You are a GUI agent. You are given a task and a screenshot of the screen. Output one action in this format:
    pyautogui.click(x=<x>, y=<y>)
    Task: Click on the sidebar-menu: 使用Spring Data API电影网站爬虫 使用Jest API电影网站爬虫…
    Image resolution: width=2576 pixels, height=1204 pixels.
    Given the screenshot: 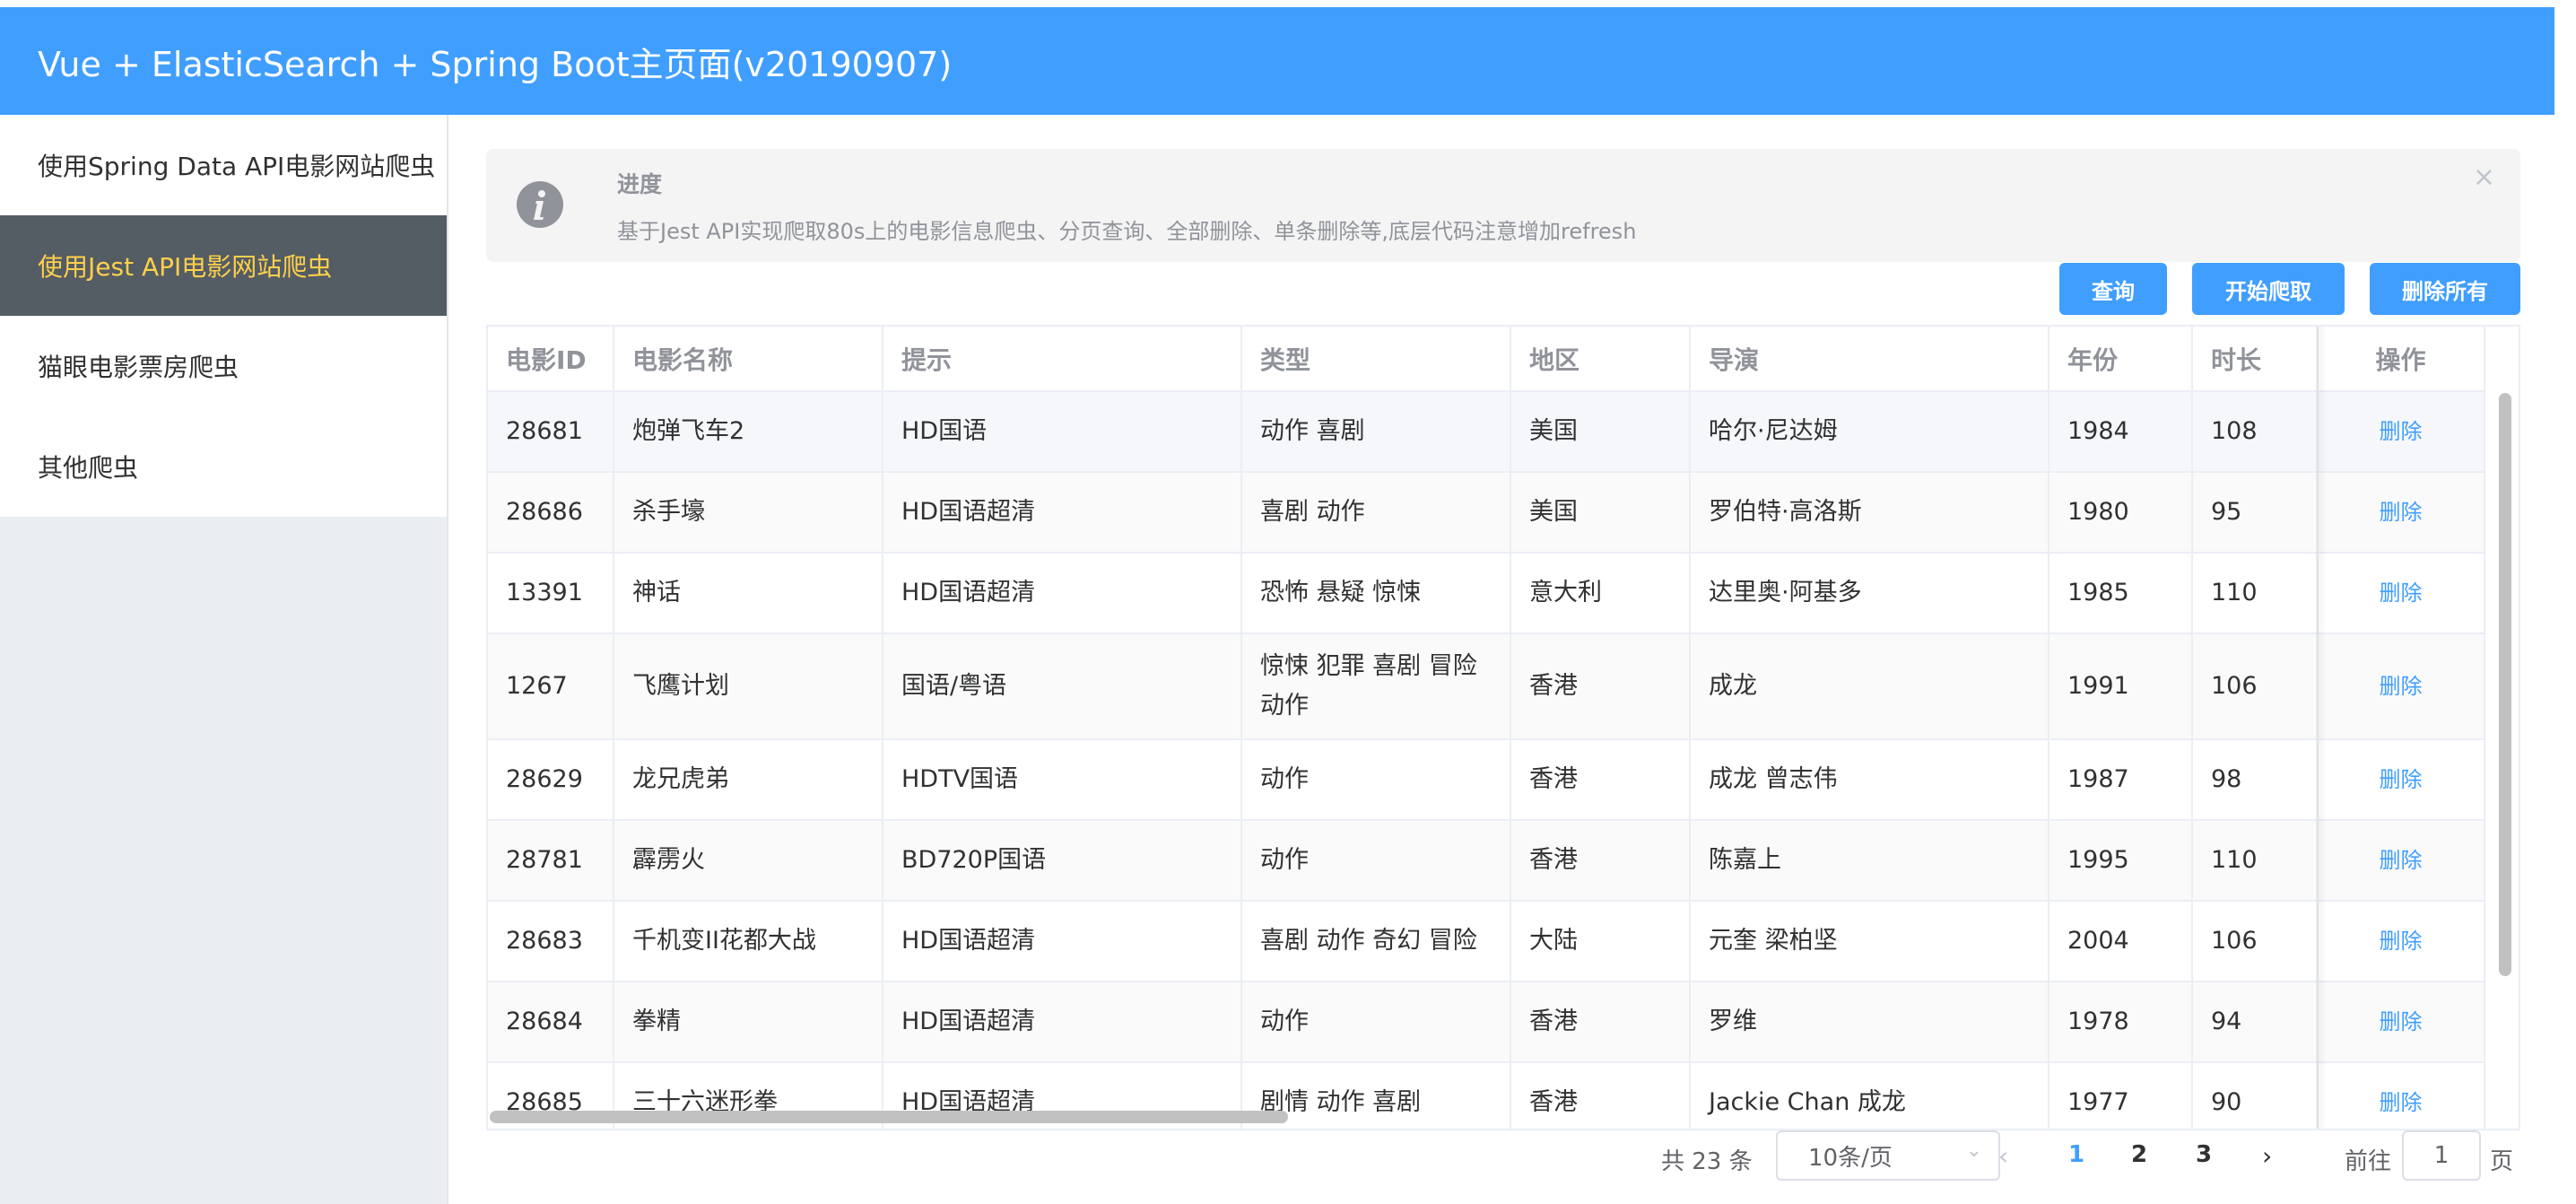 What is the action you would take?
    pyautogui.click(x=223, y=316)
    